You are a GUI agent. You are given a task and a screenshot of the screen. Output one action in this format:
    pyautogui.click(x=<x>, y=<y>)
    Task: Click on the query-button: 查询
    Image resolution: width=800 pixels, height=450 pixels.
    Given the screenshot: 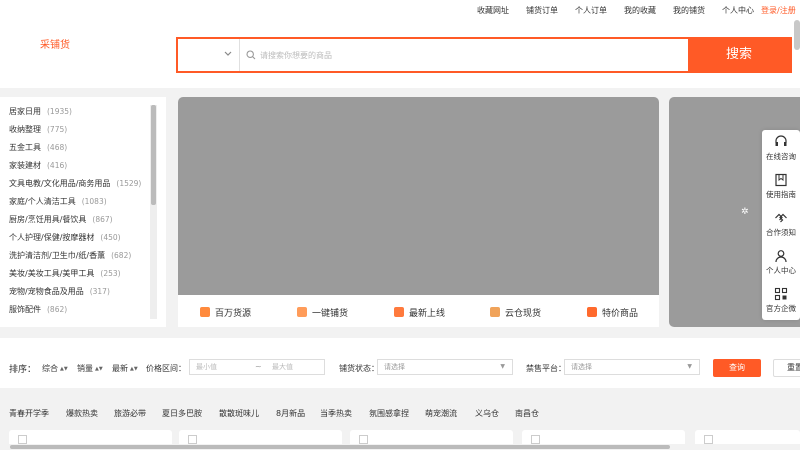 What is the action you would take?
    pyautogui.click(x=737, y=368)
    